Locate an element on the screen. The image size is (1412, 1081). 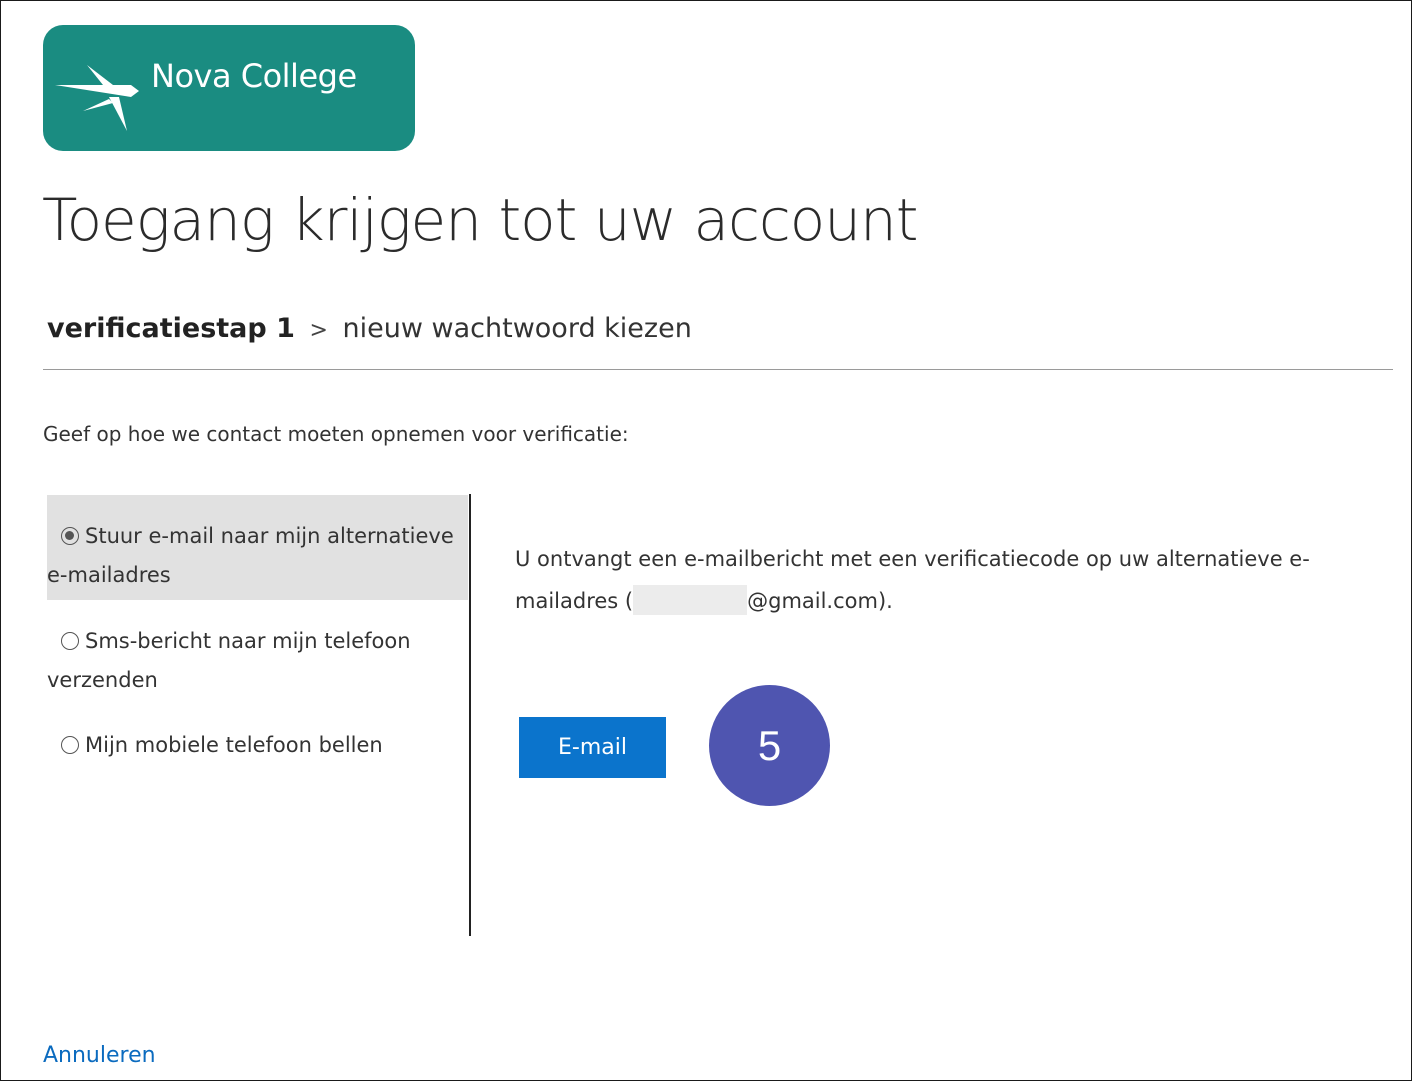
header-divider is located at coordinates (718, 369).